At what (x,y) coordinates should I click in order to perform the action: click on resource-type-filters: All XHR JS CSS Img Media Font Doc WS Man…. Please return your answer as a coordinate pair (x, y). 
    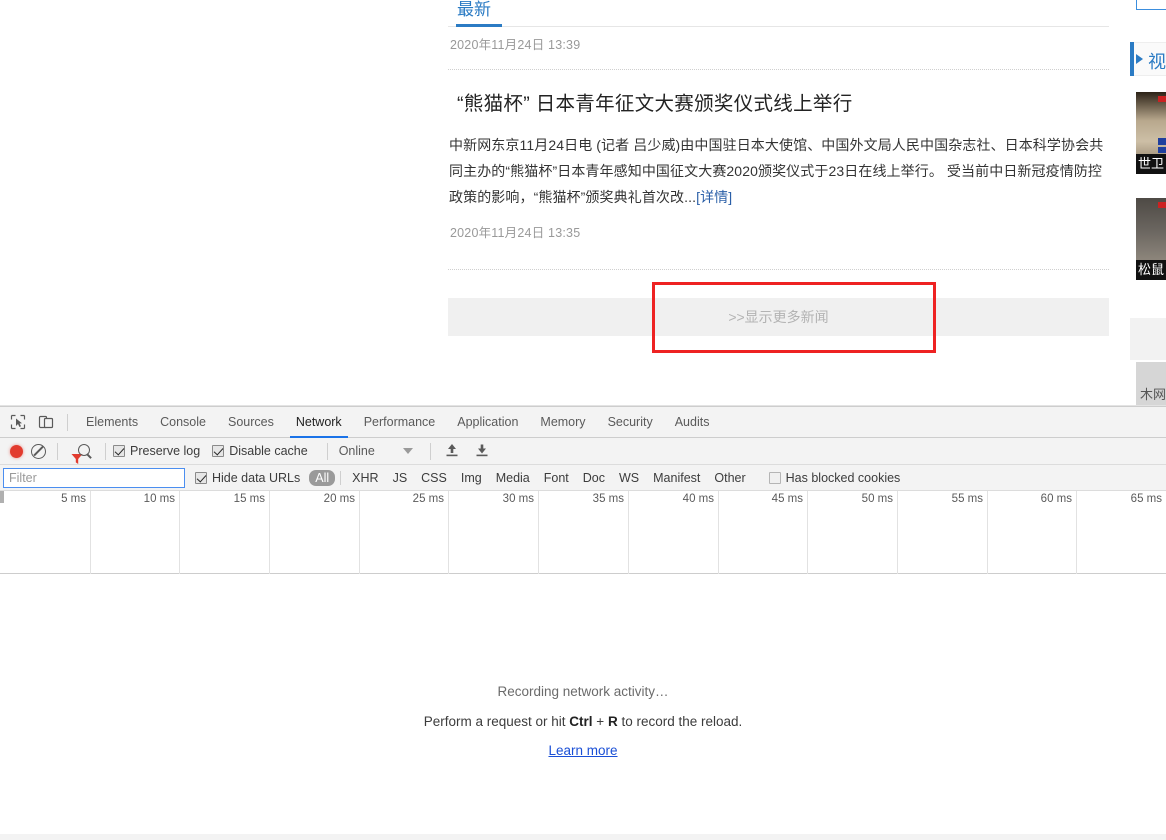
    Looking at the image, I should click on (530, 477).